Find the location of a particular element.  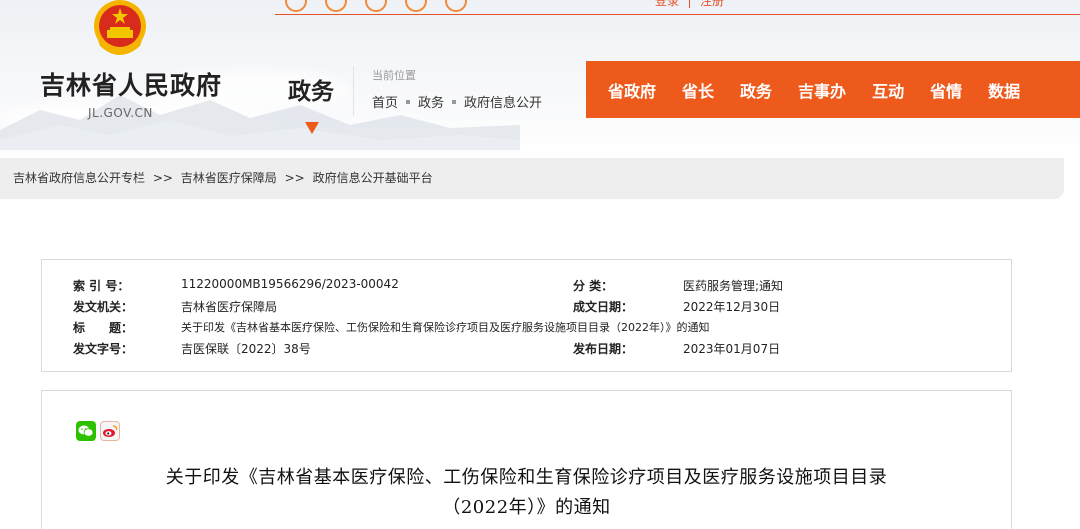

index-label: 索 引 号： is located at coordinates (101, 286).